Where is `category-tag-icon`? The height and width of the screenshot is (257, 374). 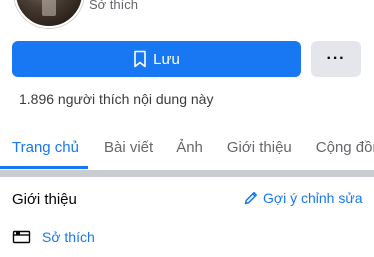
category-tag-icon is located at coordinates (22, 237).